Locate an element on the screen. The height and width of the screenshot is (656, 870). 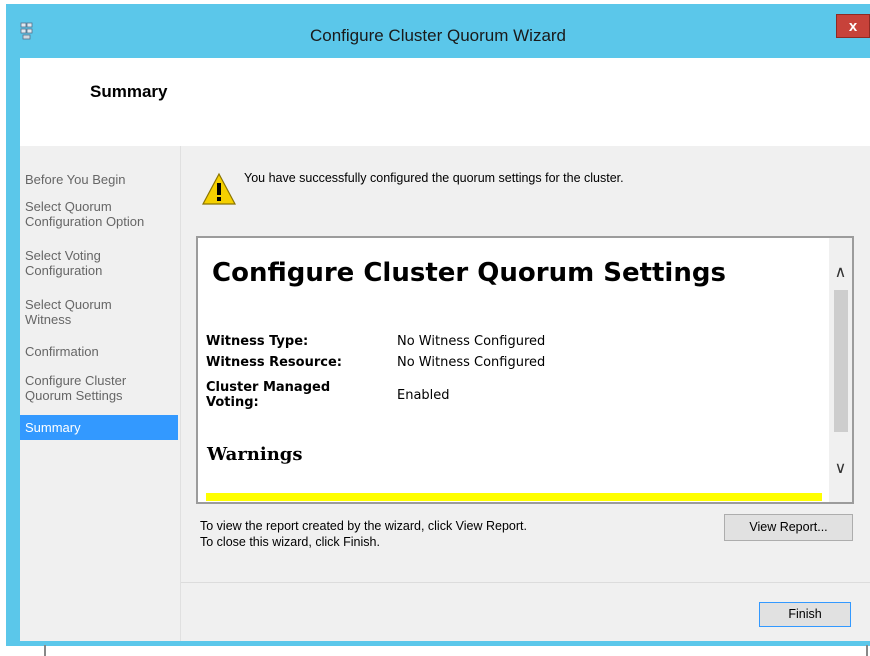
cluster-managed-voting-value: Enabled is located at coordinates (423, 395).